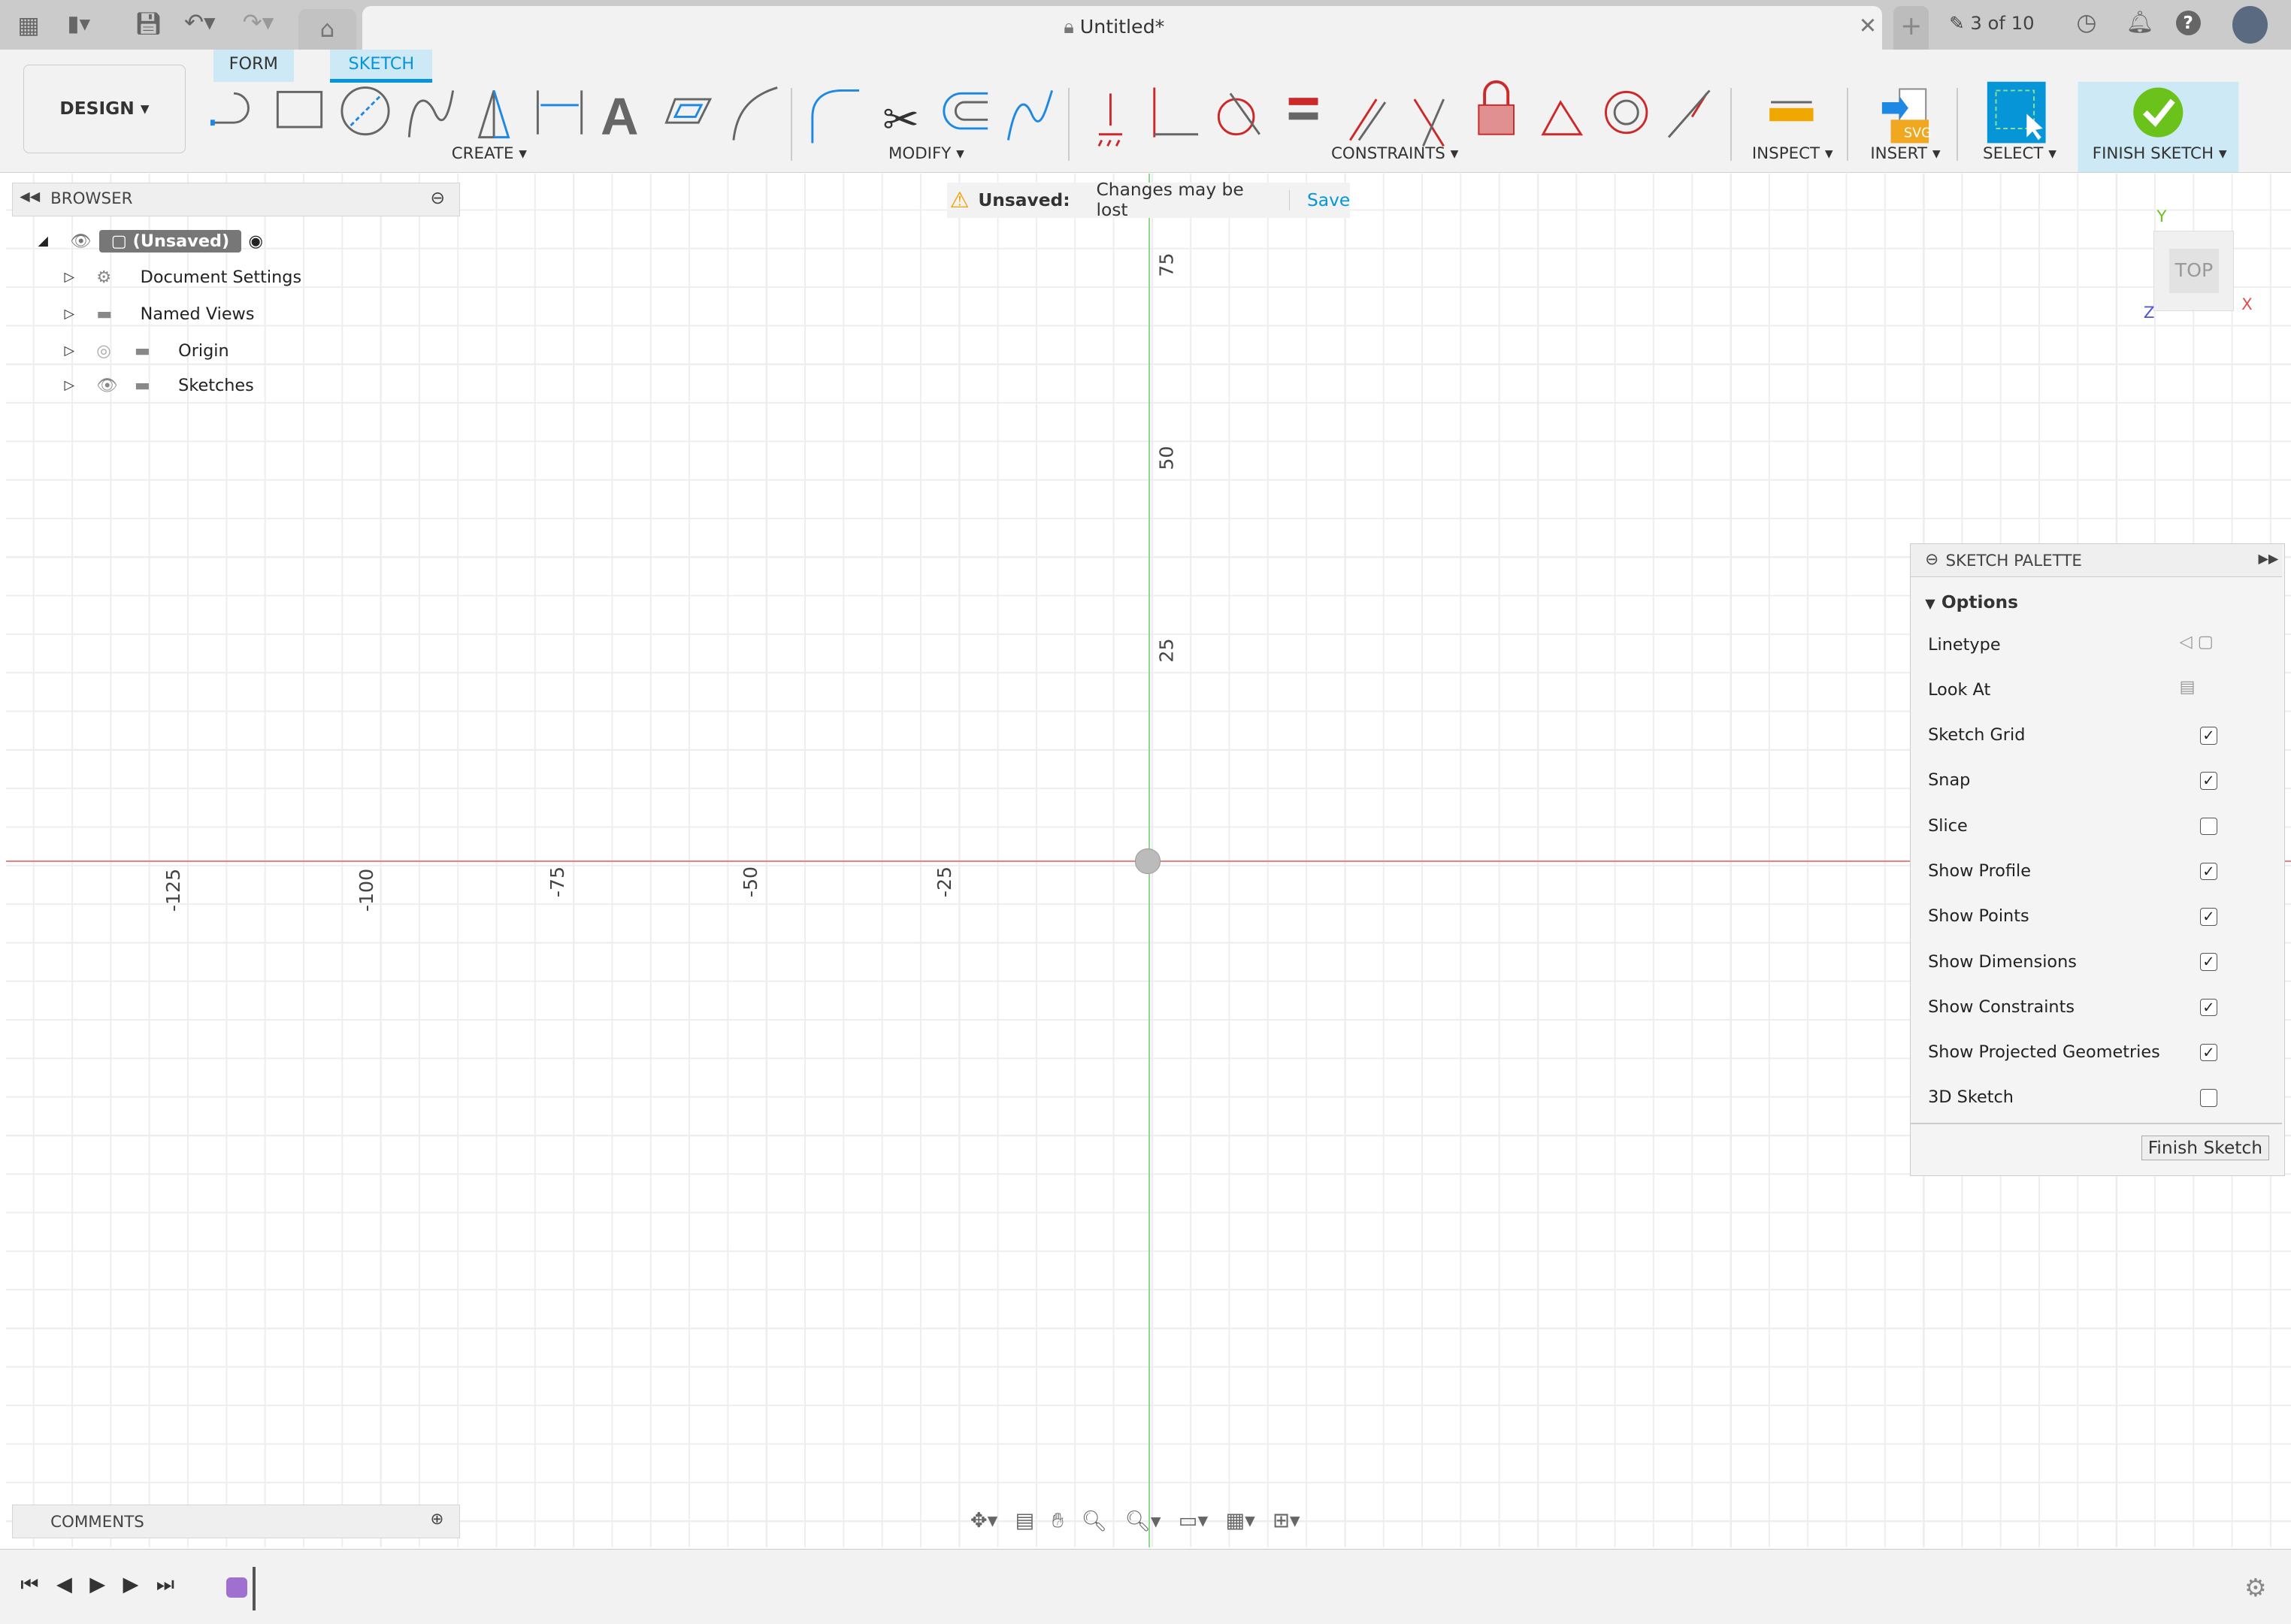 This screenshot has width=2291, height=1624. I want to click on insert-svg-icon: SVG, so click(1906, 116).